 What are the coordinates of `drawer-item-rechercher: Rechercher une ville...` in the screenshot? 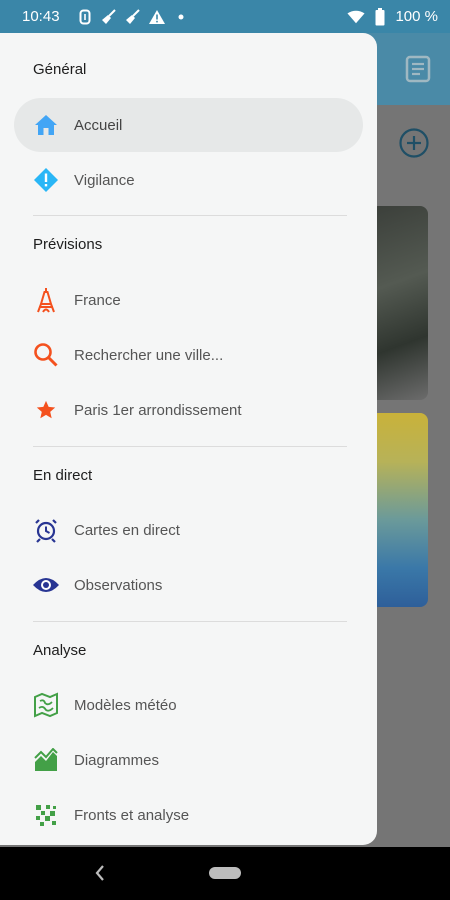 It's located at (188, 355).